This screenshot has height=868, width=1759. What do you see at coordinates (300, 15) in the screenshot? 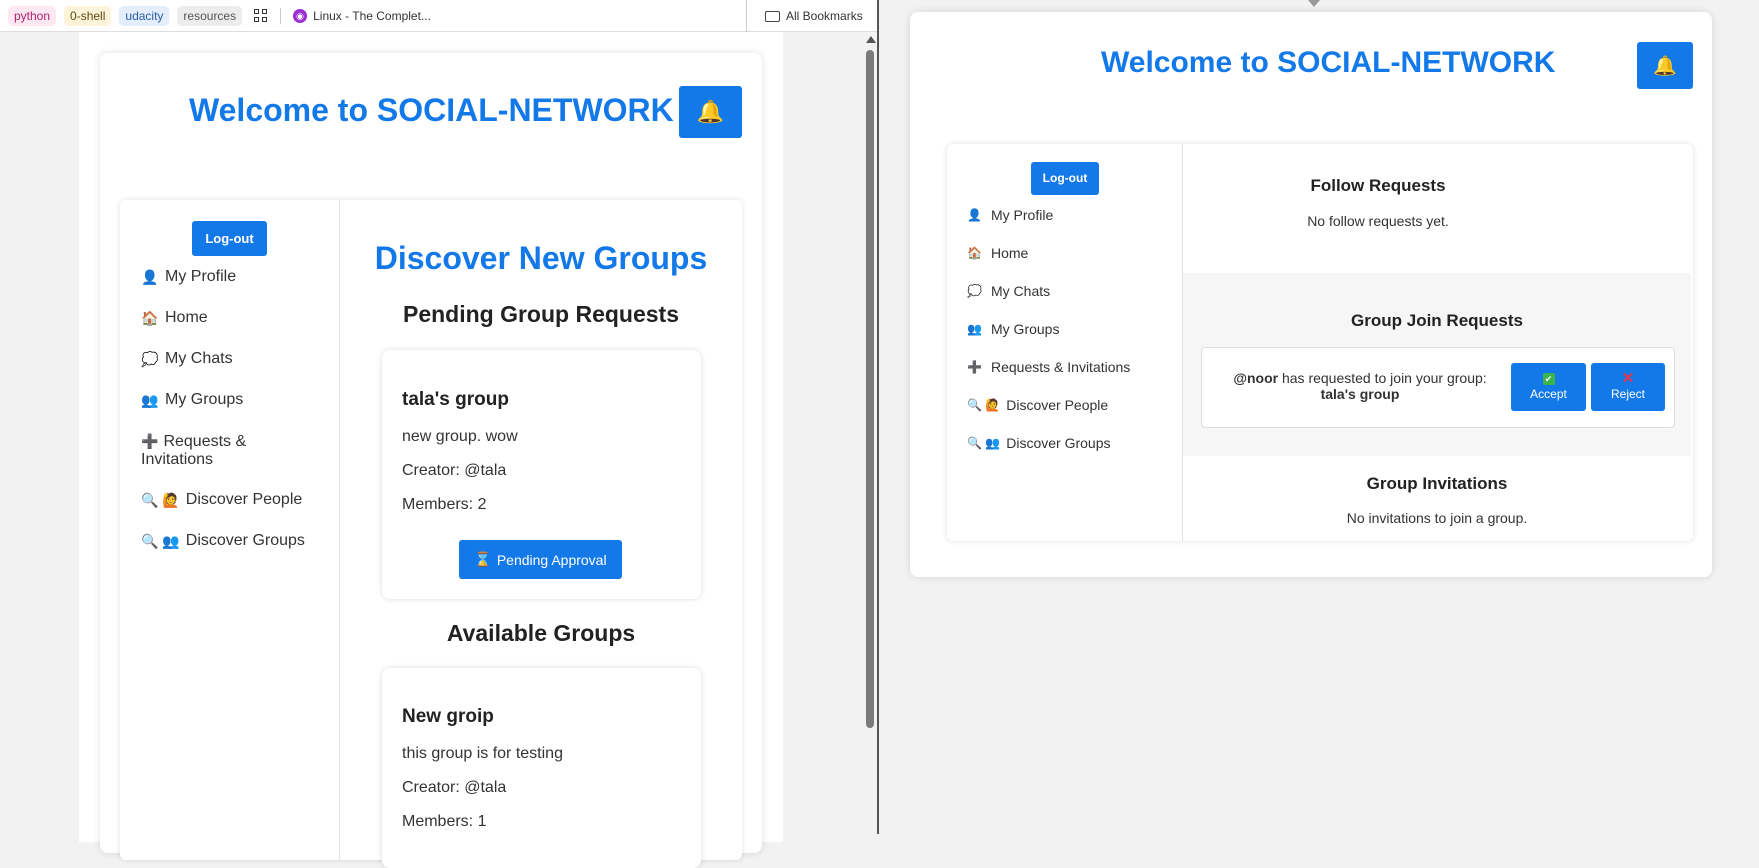
I see `linux-favicon-icon: ◉` at bounding box center [300, 15].